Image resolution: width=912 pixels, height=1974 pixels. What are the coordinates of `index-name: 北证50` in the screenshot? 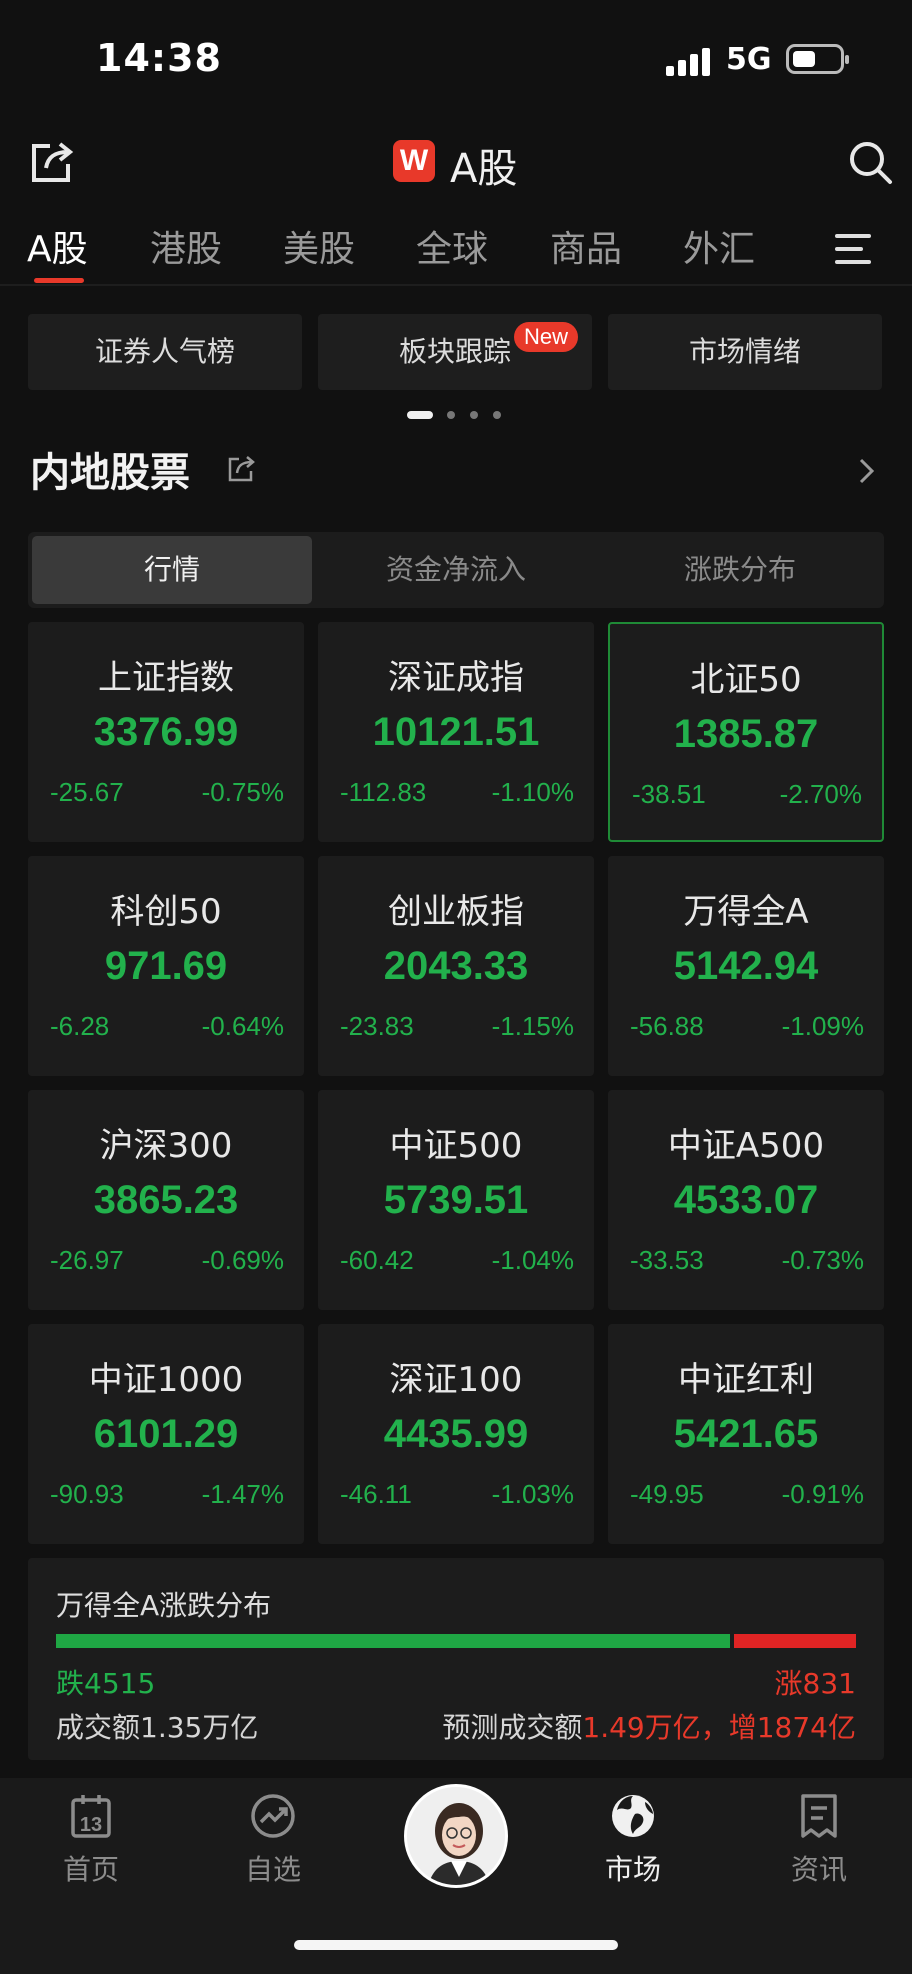 It's located at (746, 680).